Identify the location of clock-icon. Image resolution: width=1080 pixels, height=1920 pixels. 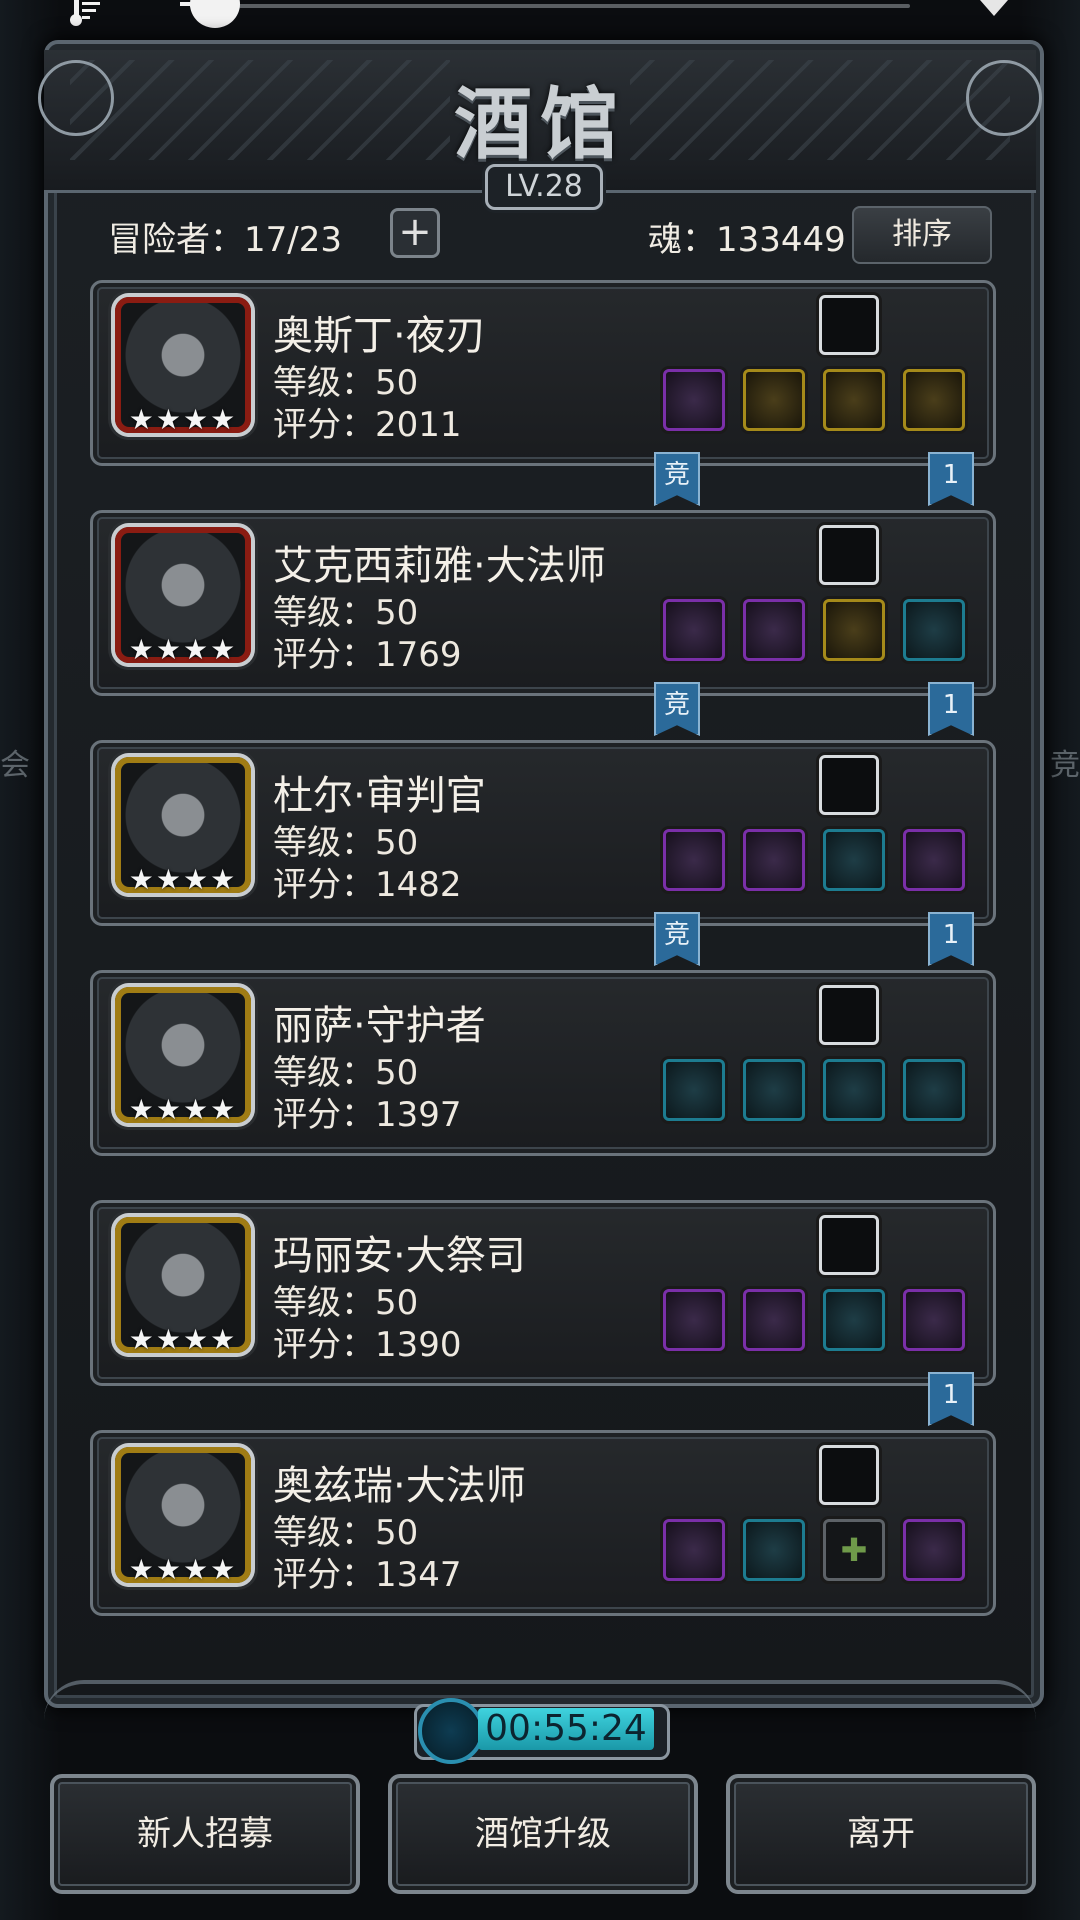
(451, 1731).